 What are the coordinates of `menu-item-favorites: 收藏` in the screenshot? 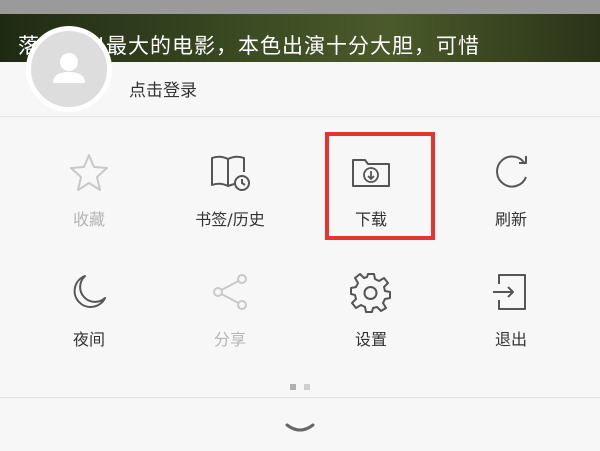 It's located at (89, 189).